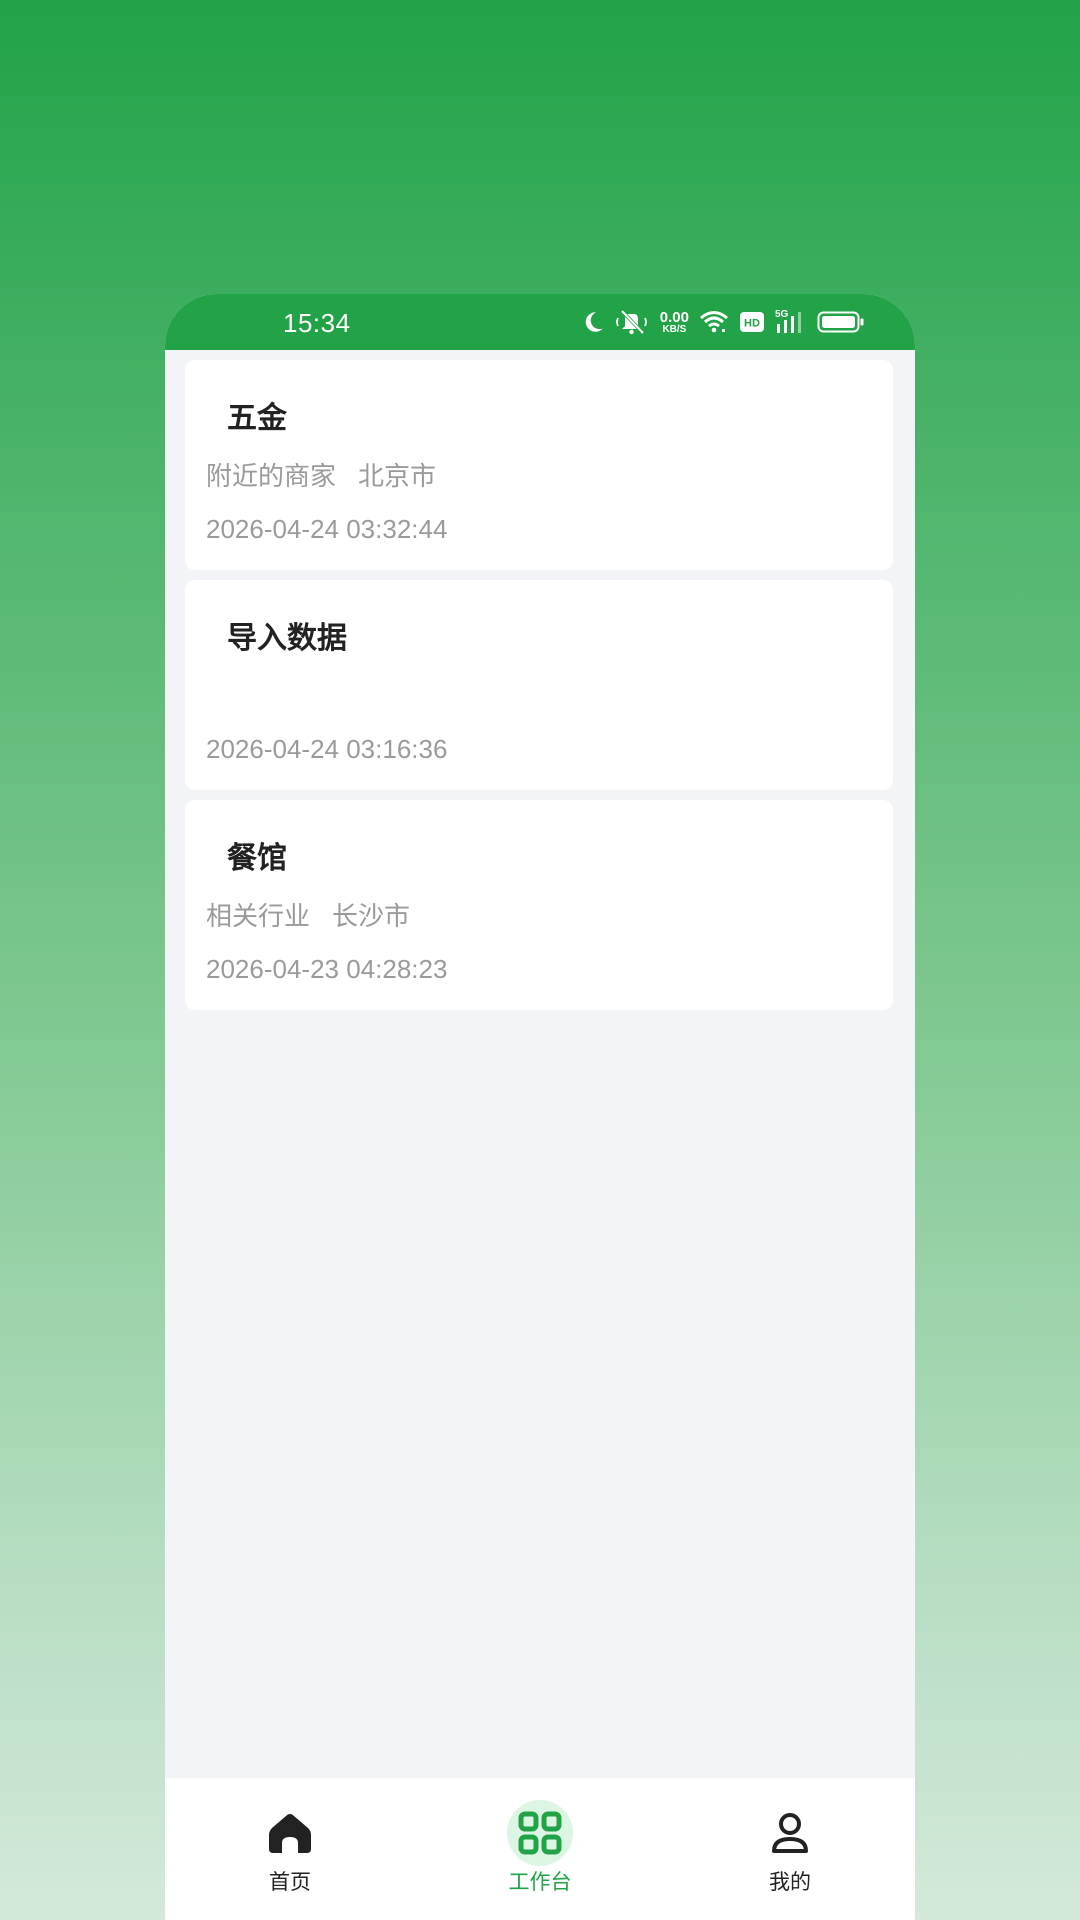 The height and width of the screenshot is (1920, 1080). Describe the element at coordinates (327, 969) in the screenshot. I see `card-time: 2026-04-23 04:28:23` at that location.